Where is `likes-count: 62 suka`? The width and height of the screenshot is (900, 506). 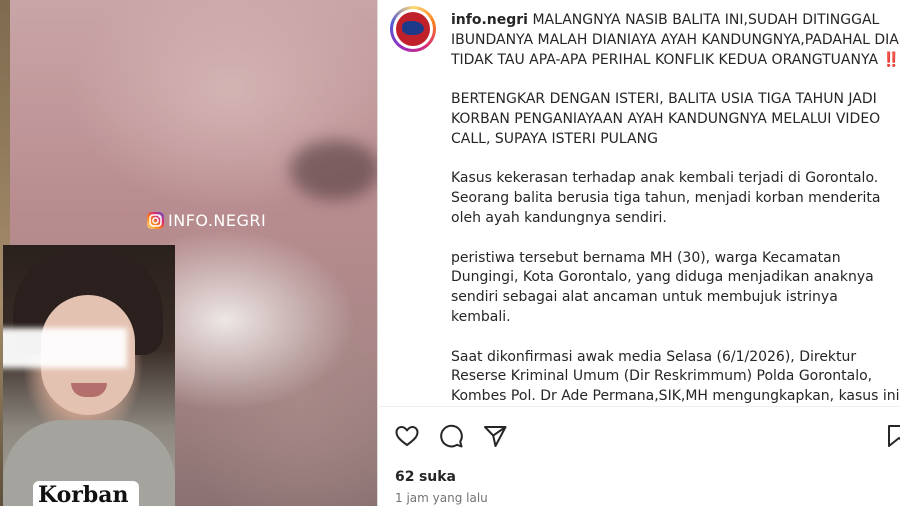 likes-count: 62 suka is located at coordinates (425, 477).